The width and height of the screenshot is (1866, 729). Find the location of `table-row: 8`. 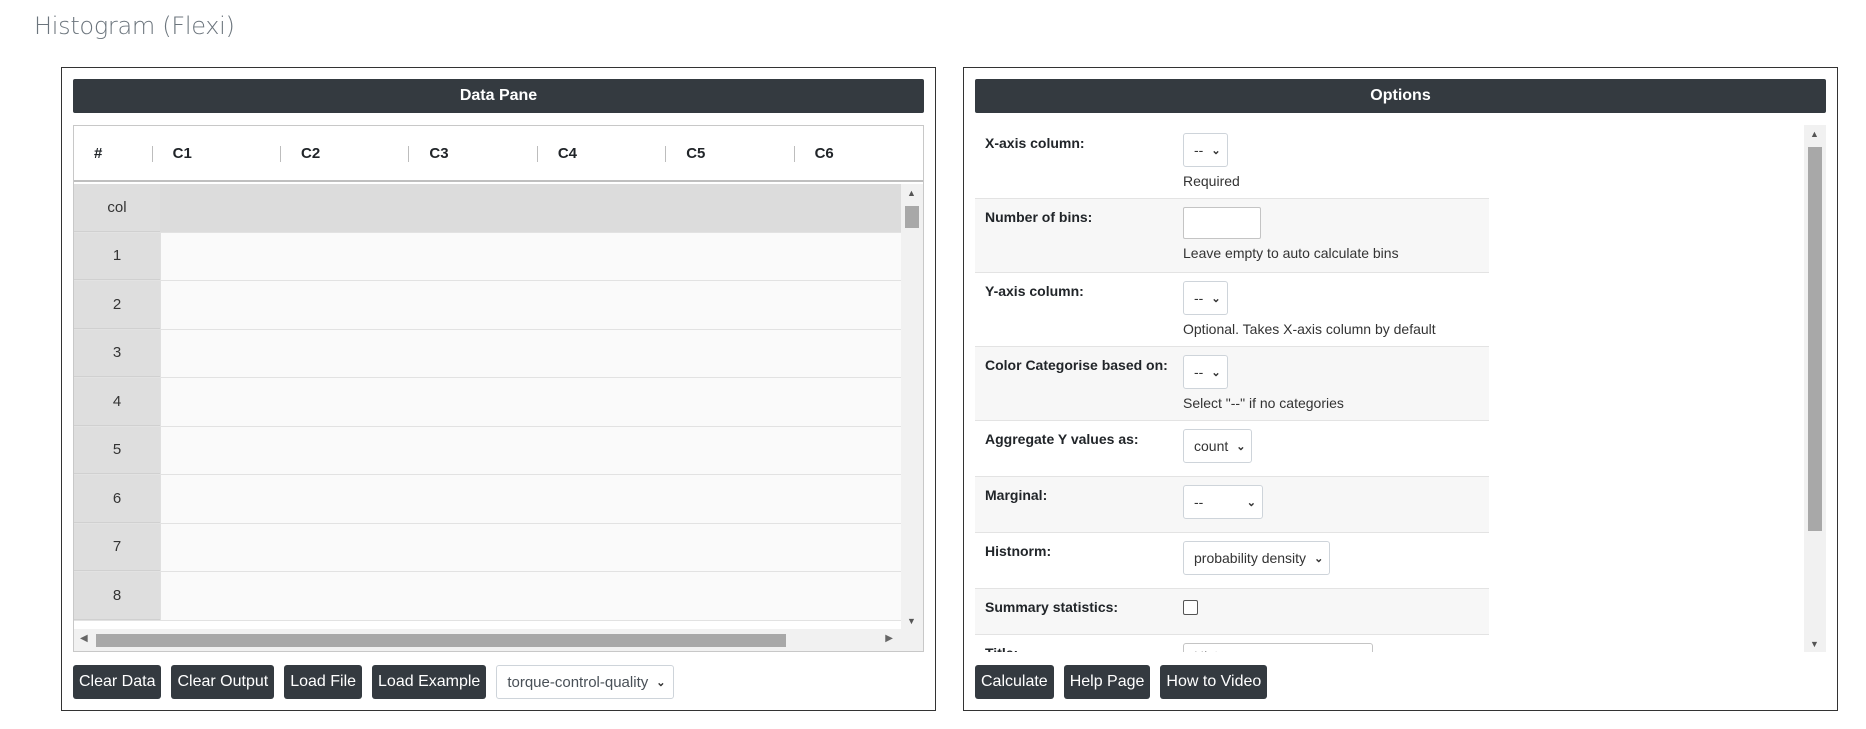

table-row: 8 is located at coordinates (487, 596).